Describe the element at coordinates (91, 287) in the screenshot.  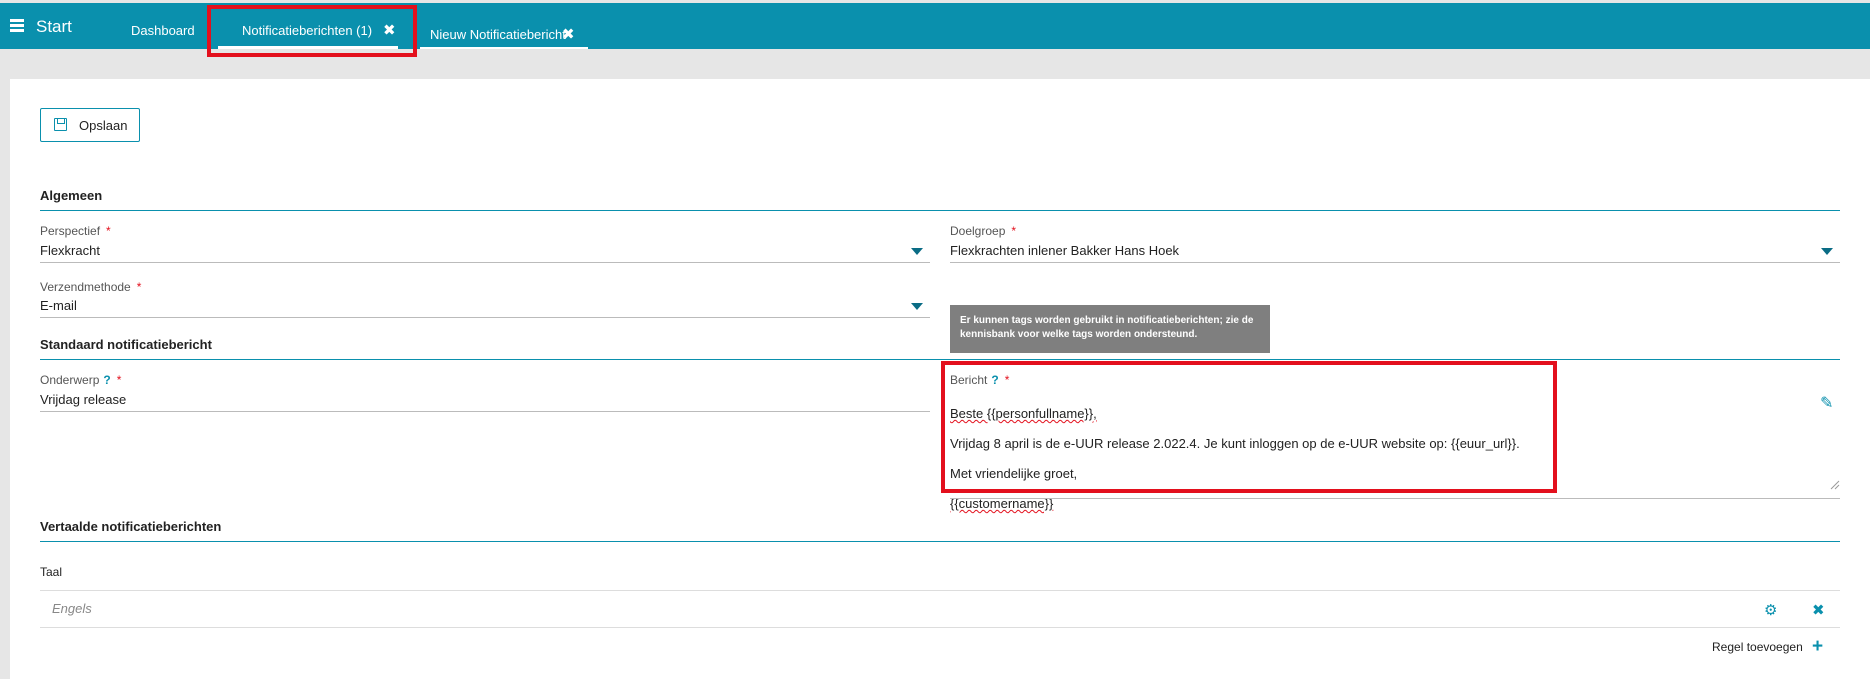
I see `send-method-label: Verzendmethode *` at that location.